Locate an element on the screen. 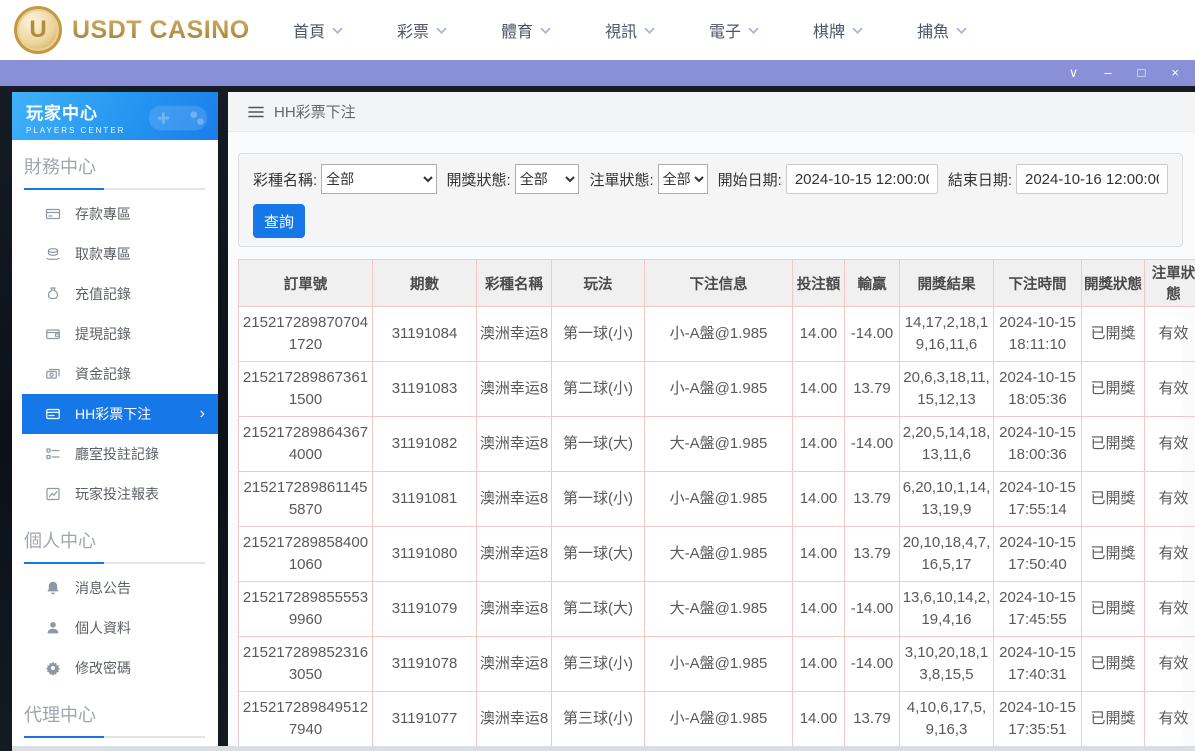 The width and height of the screenshot is (1195, 751). cell: 第二球(大) is located at coordinates (598, 609).